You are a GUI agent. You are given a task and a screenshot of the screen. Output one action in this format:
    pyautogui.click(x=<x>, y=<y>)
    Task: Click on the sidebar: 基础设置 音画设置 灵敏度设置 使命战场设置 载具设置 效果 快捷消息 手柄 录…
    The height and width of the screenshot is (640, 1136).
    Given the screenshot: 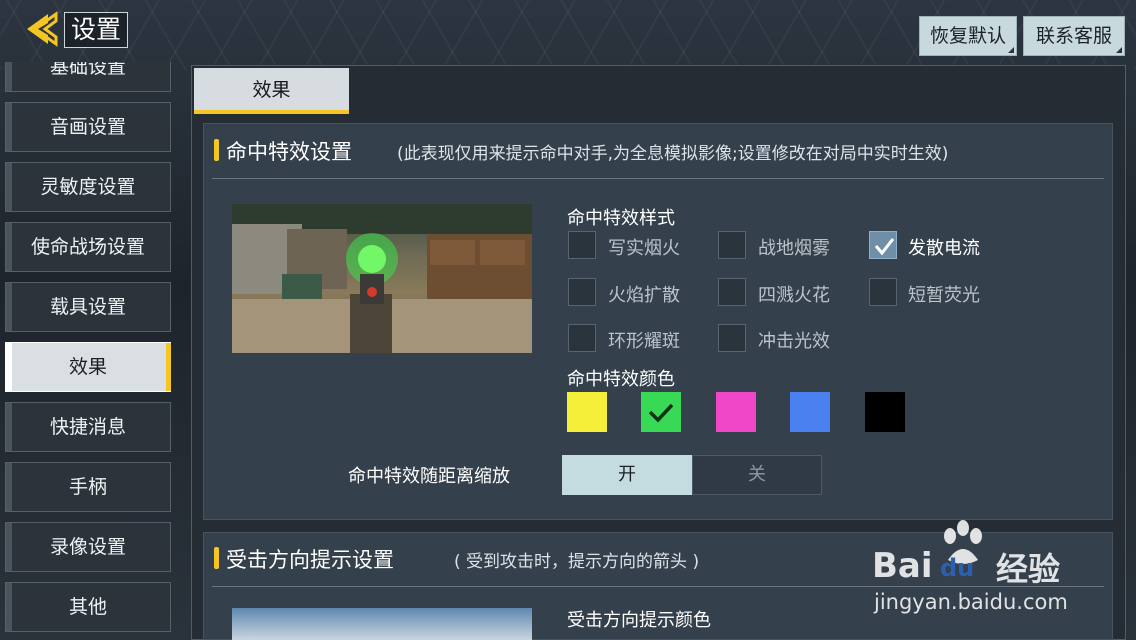 What is the action you would take?
    pyautogui.click(x=90, y=351)
    